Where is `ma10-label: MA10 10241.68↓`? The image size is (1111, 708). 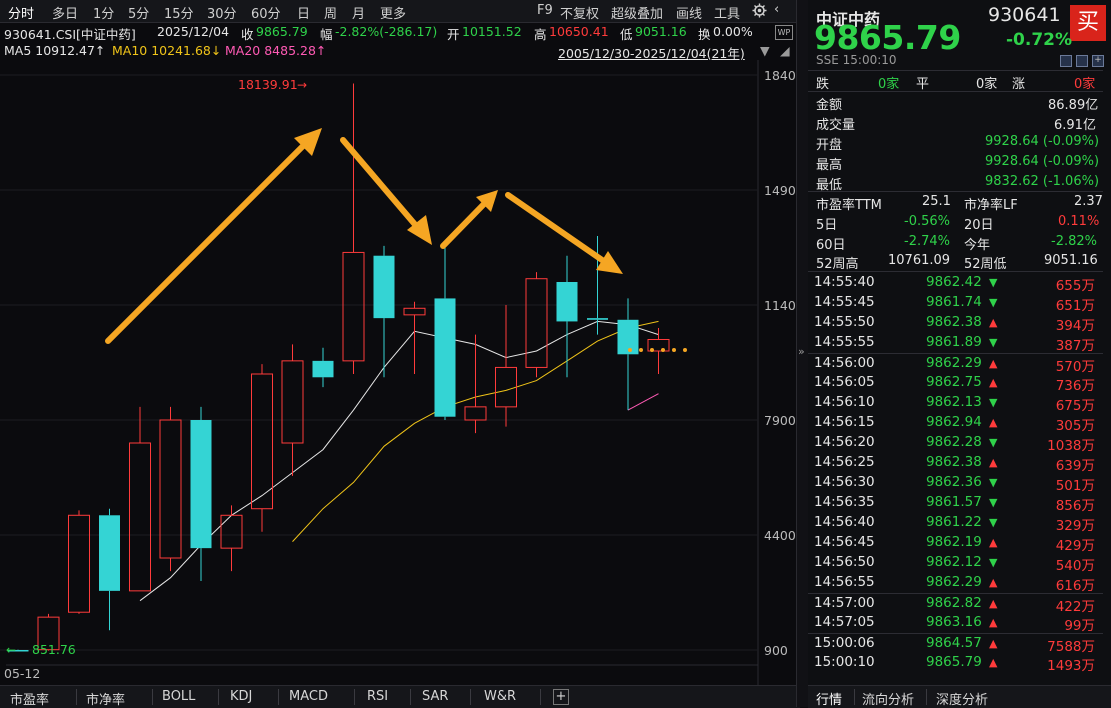 ma10-label: MA10 10241.68↓ is located at coordinates (167, 50).